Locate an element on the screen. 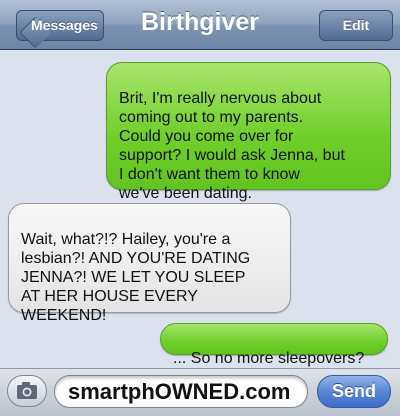 The image size is (400, 416). composer-bar: smartphOWNED.com Send is located at coordinates (200, 392).